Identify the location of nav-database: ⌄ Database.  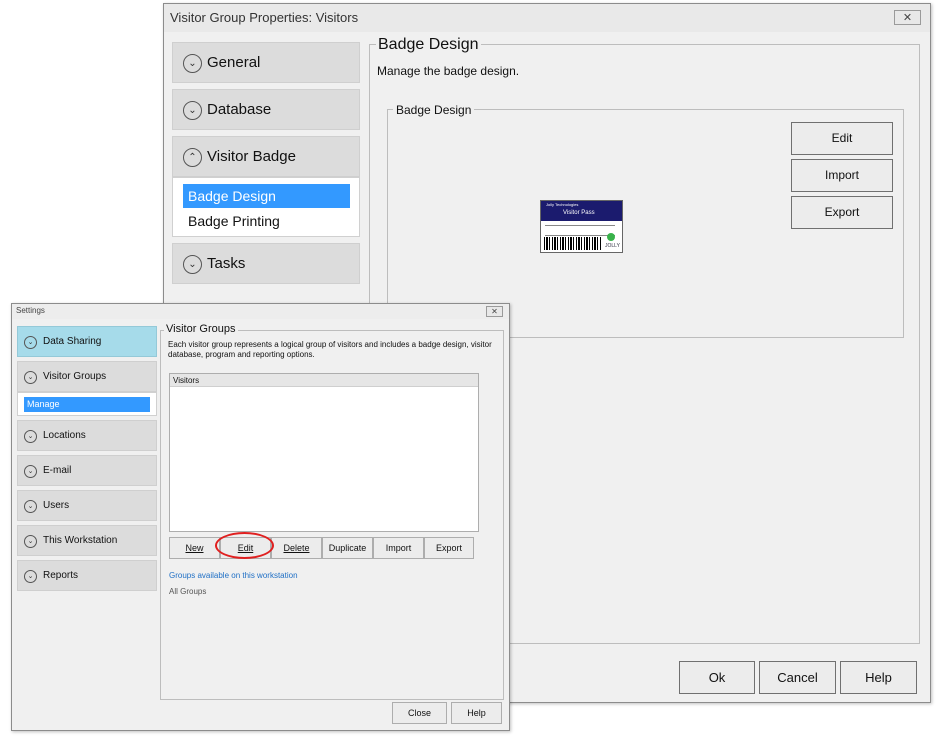
(266, 109).